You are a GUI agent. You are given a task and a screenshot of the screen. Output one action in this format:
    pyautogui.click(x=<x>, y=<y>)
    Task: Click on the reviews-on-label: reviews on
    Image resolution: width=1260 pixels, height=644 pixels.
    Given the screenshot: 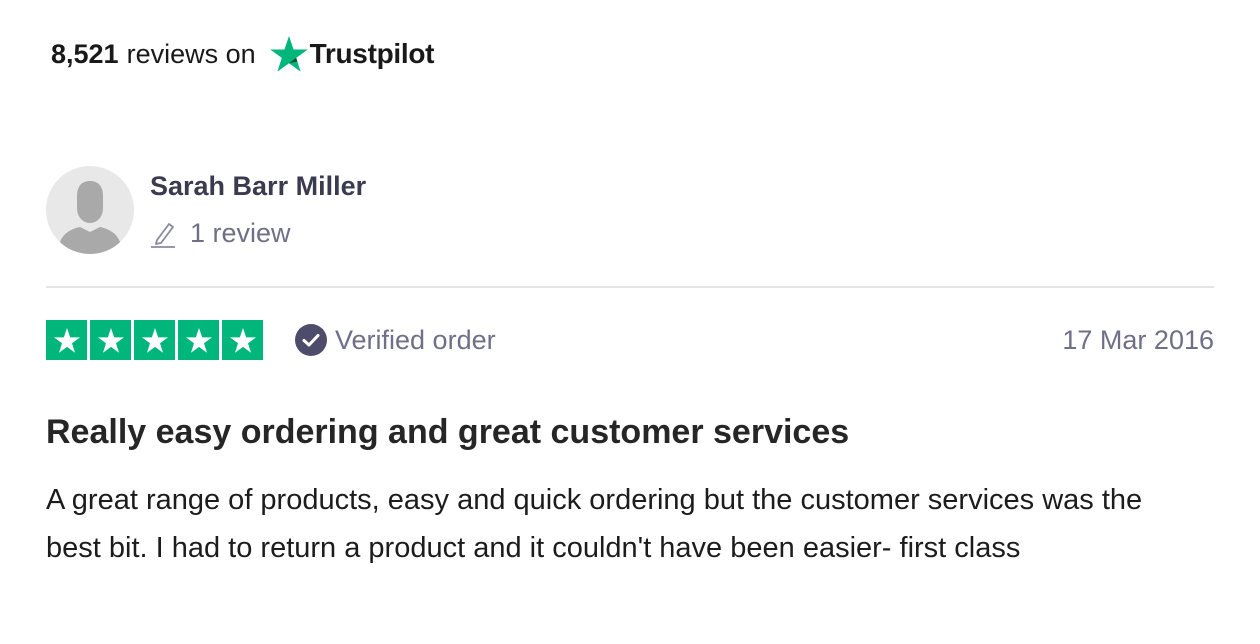 What is the action you would take?
    pyautogui.click(x=191, y=53)
    